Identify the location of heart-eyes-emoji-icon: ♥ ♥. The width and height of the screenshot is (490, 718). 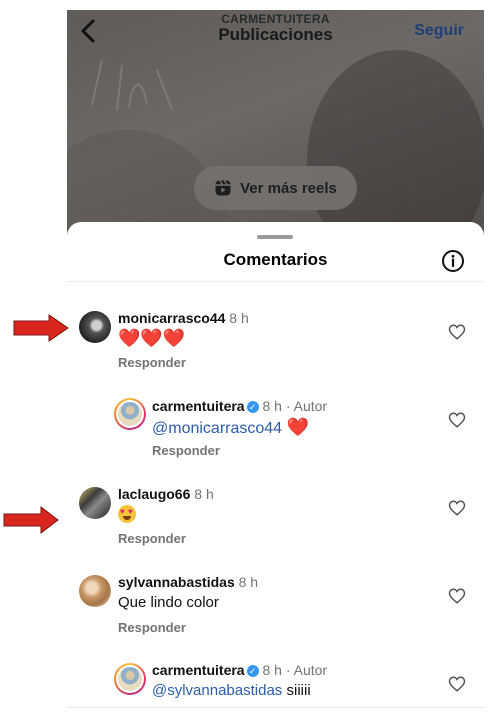
(127, 514).